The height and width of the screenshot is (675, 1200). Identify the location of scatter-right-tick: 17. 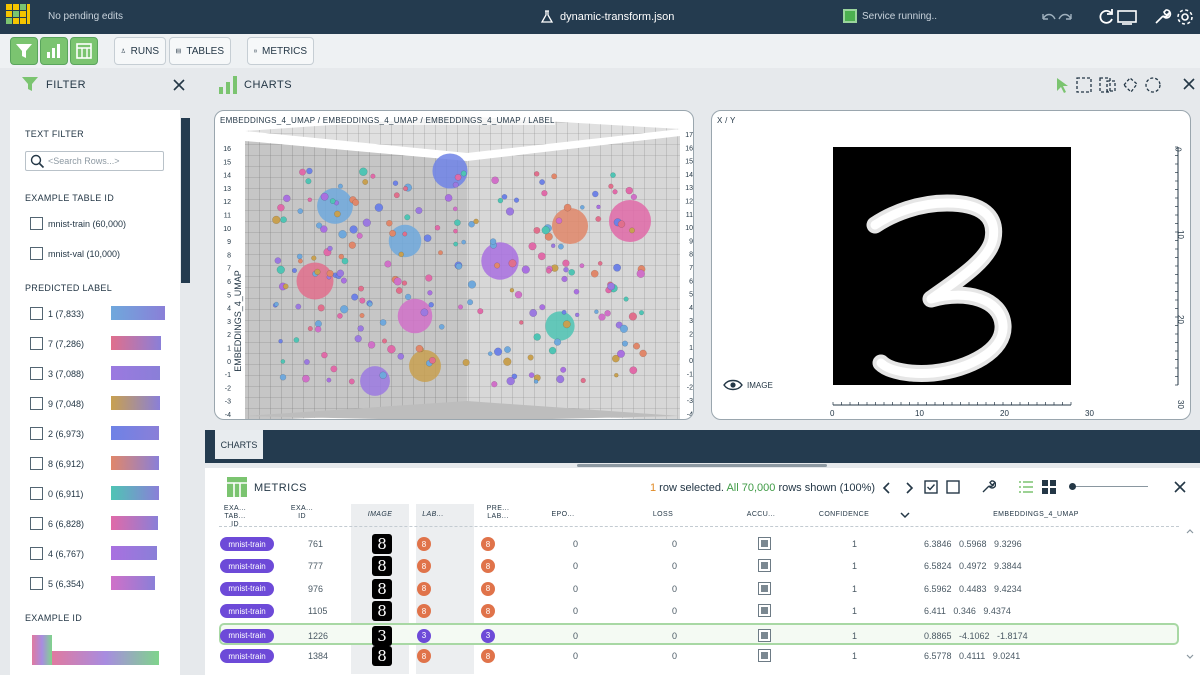
(689, 135).